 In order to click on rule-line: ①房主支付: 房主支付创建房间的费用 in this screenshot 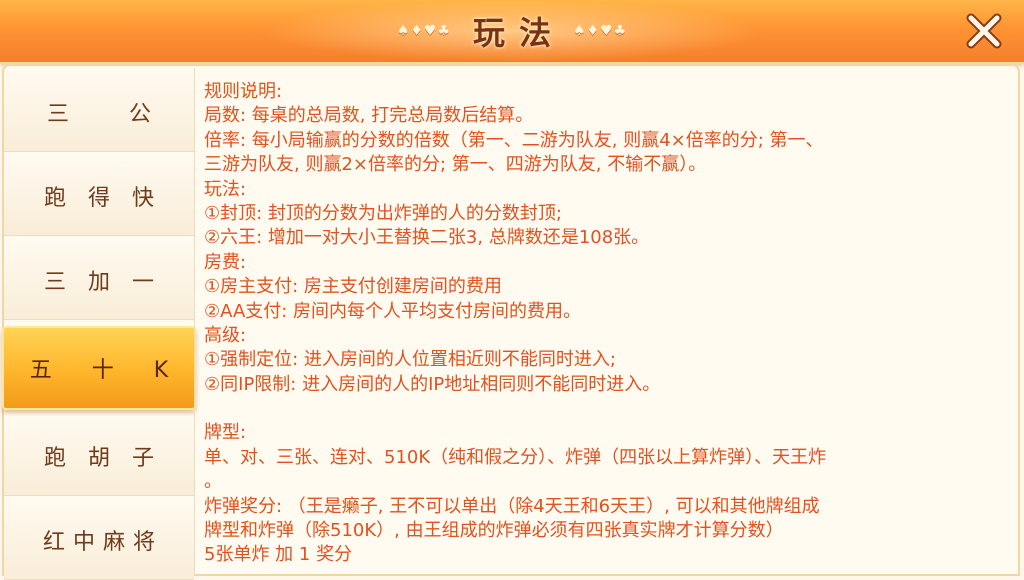, I will do `click(353, 287)`.